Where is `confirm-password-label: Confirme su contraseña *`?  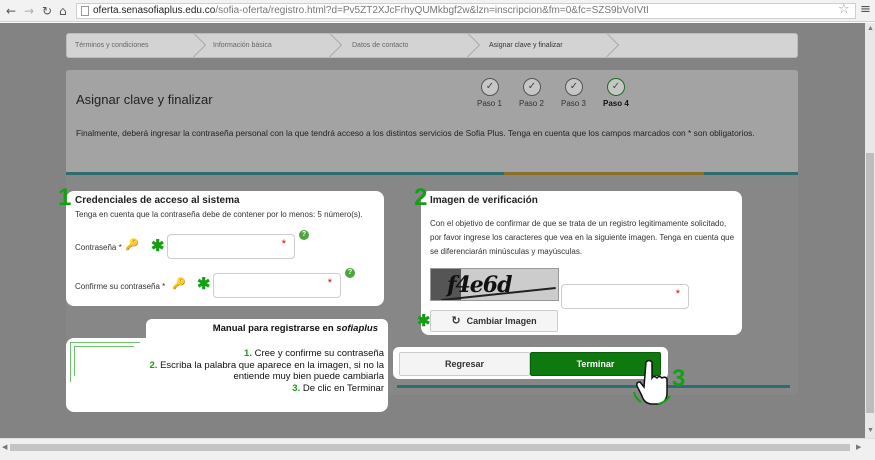
confirm-password-label: Confirme su contraseña * is located at coordinates (120, 286).